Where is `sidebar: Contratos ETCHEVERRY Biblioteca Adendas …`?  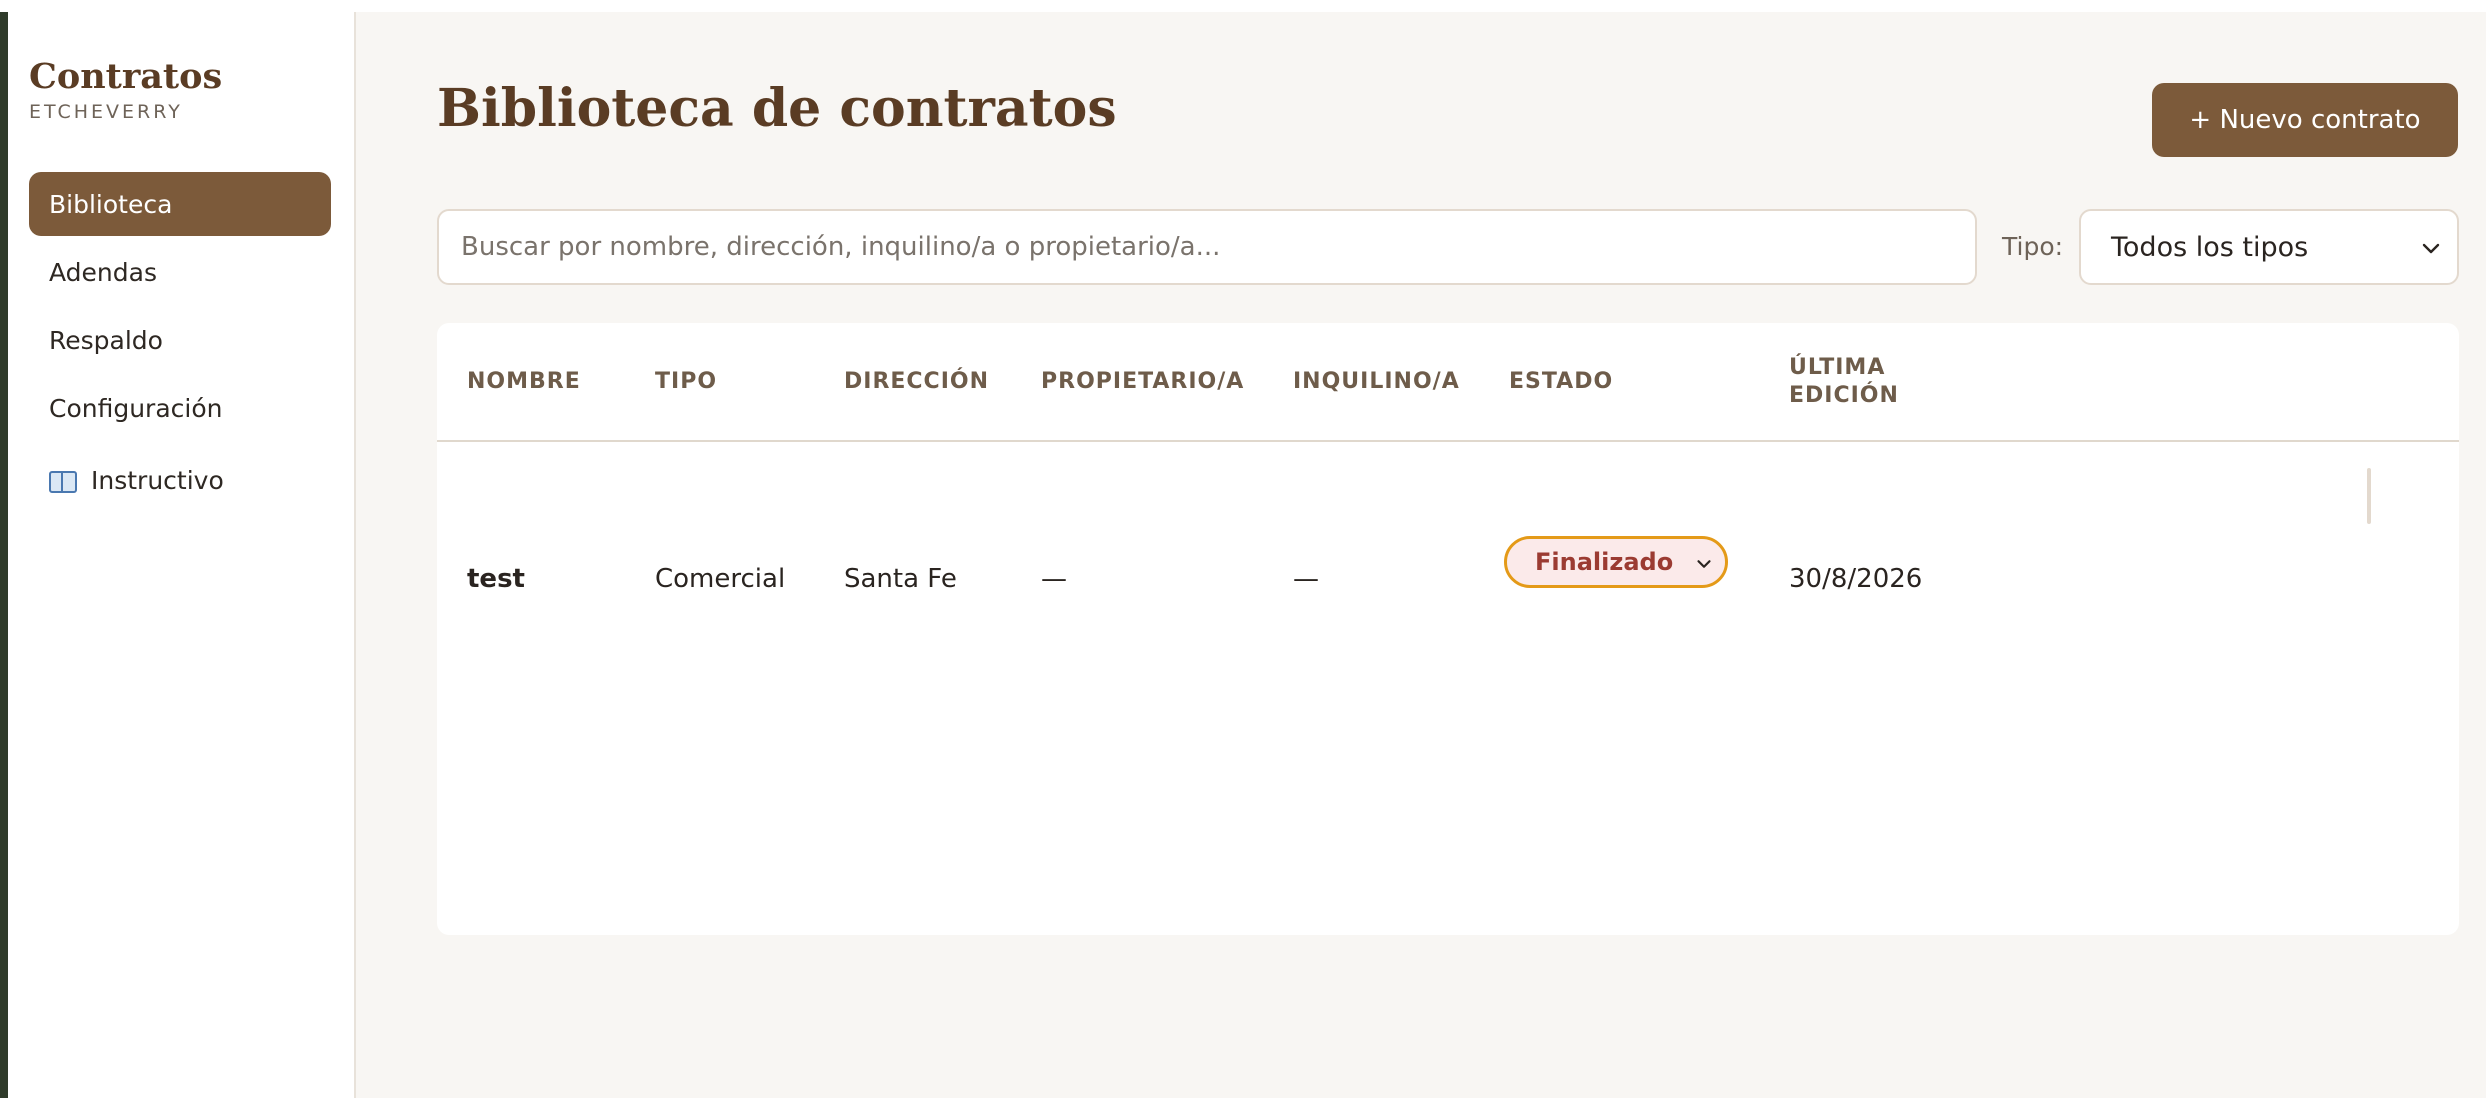
sidebar: Contratos ETCHEVERRY Biblioteca Adendas … is located at coordinates (182, 555).